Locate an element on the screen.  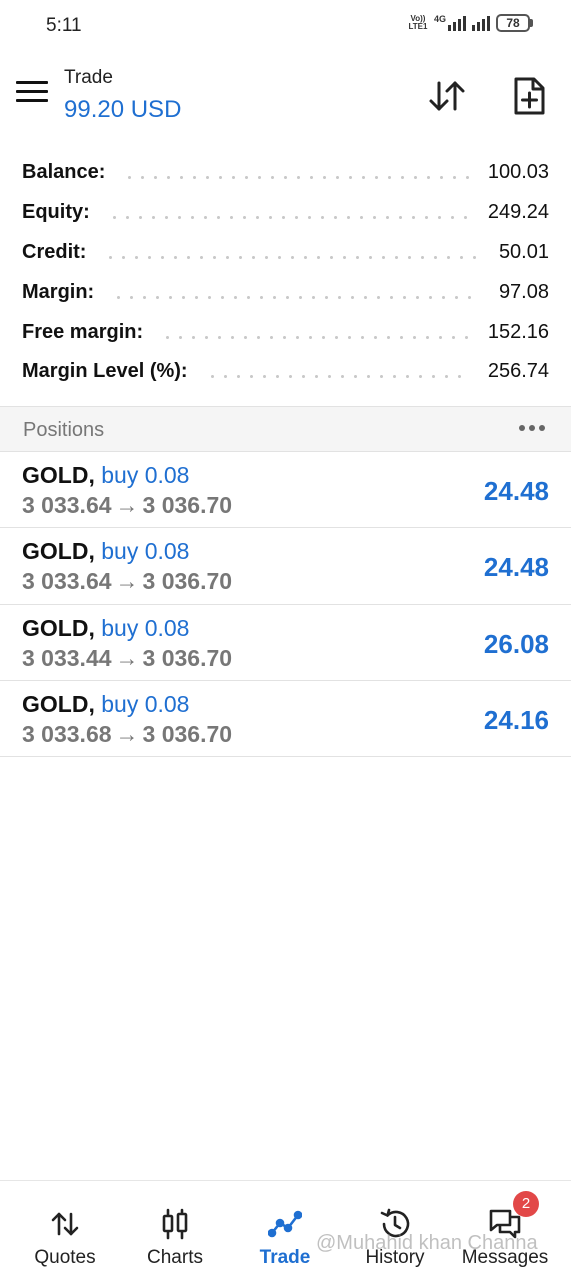
volte-indicator: Vo)) LTE1 is located at coordinates (418, 22).